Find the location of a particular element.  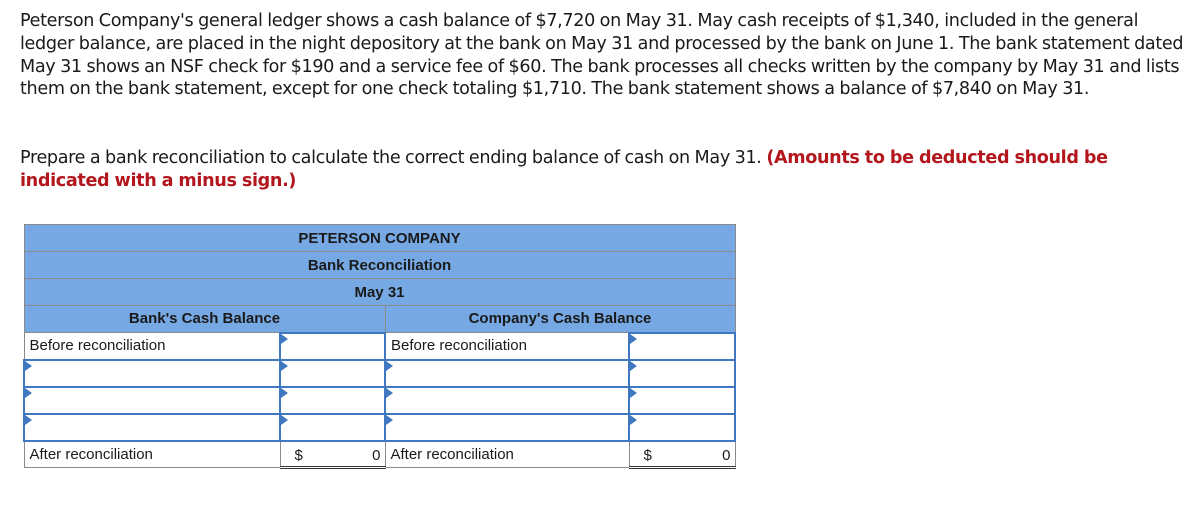

bank-before-label: Before reconciliation is located at coordinates (152, 346).